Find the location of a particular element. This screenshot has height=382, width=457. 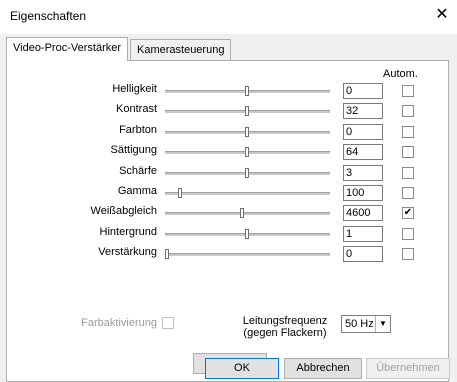

auto-checkbox: ✔ is located at coordinates (408, 213).